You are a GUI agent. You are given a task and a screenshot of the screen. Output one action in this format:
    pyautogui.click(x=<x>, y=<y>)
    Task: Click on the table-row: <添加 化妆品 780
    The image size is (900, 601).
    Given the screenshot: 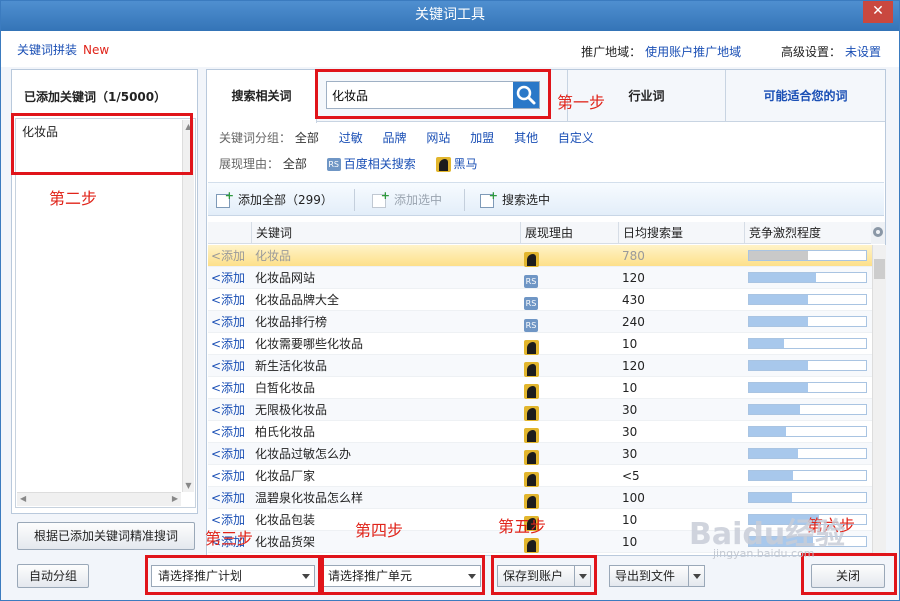 What is the action you would take?
    pyautogui.click(x=540, y=256)
    